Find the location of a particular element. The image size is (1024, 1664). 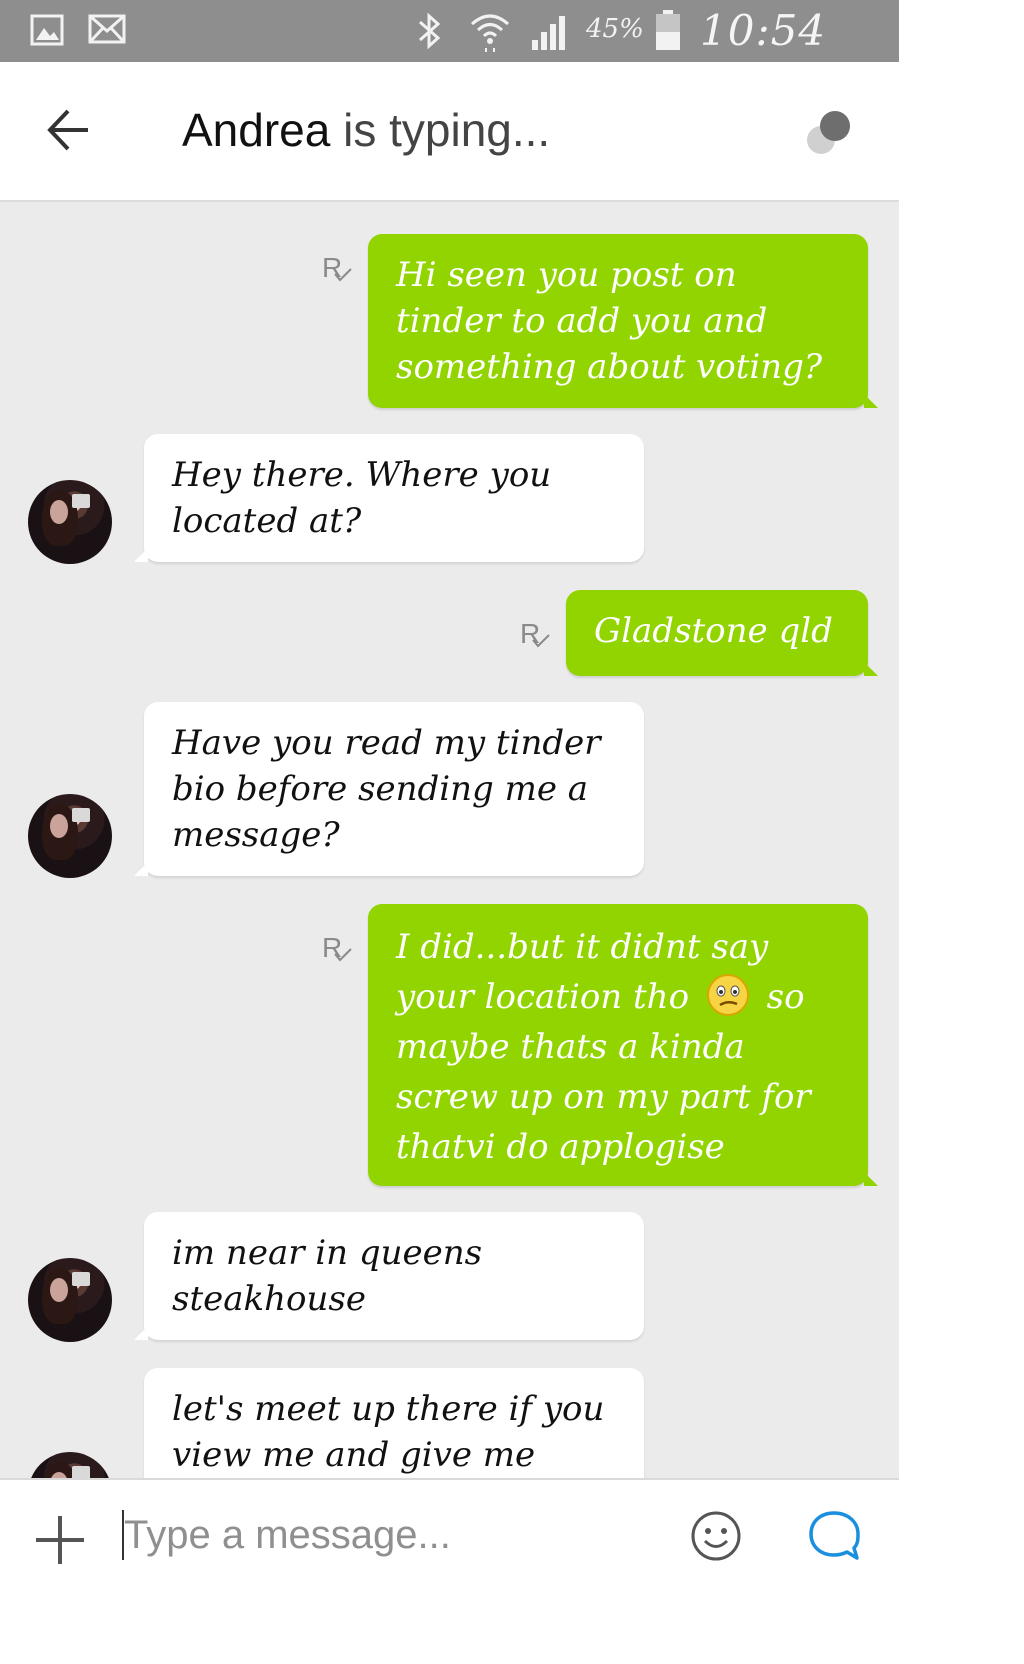

arrow-left-icon is located at coordinates (68, 130).